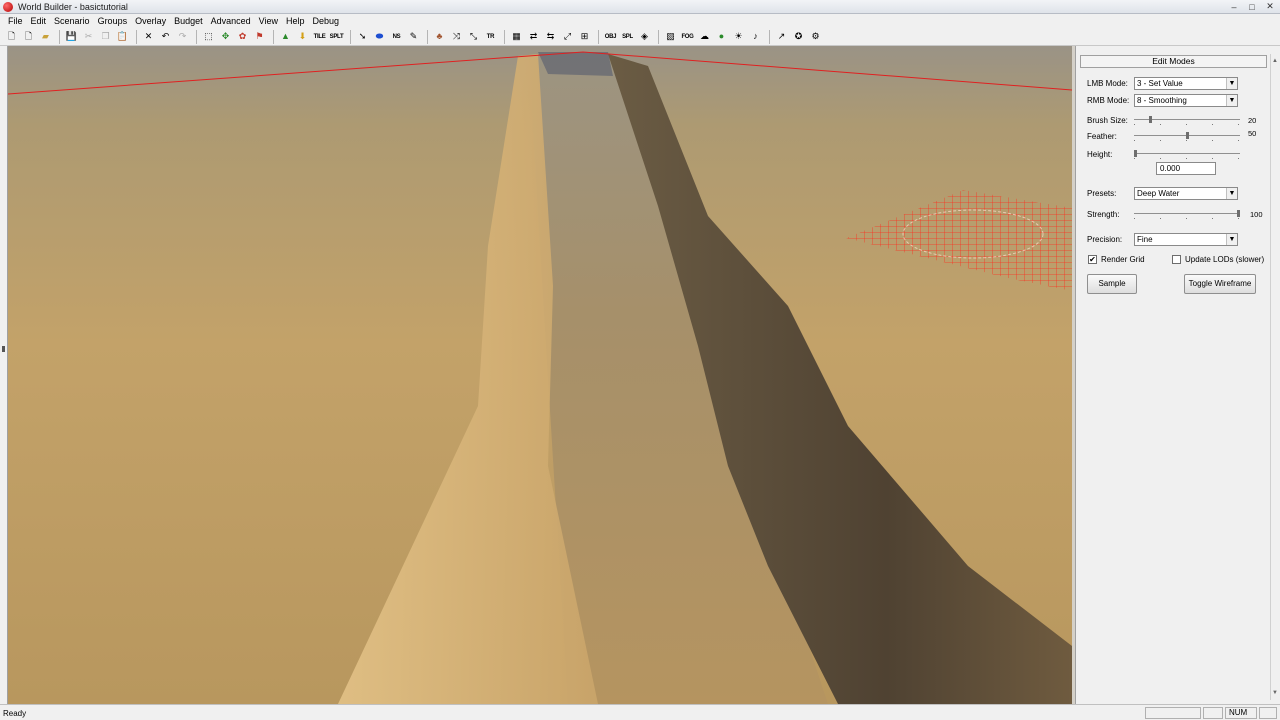 The image size is (1280, 720). Describe the element at coordinates (781, 36) in the screenshot. I see `path-icon: ↗` at that location.